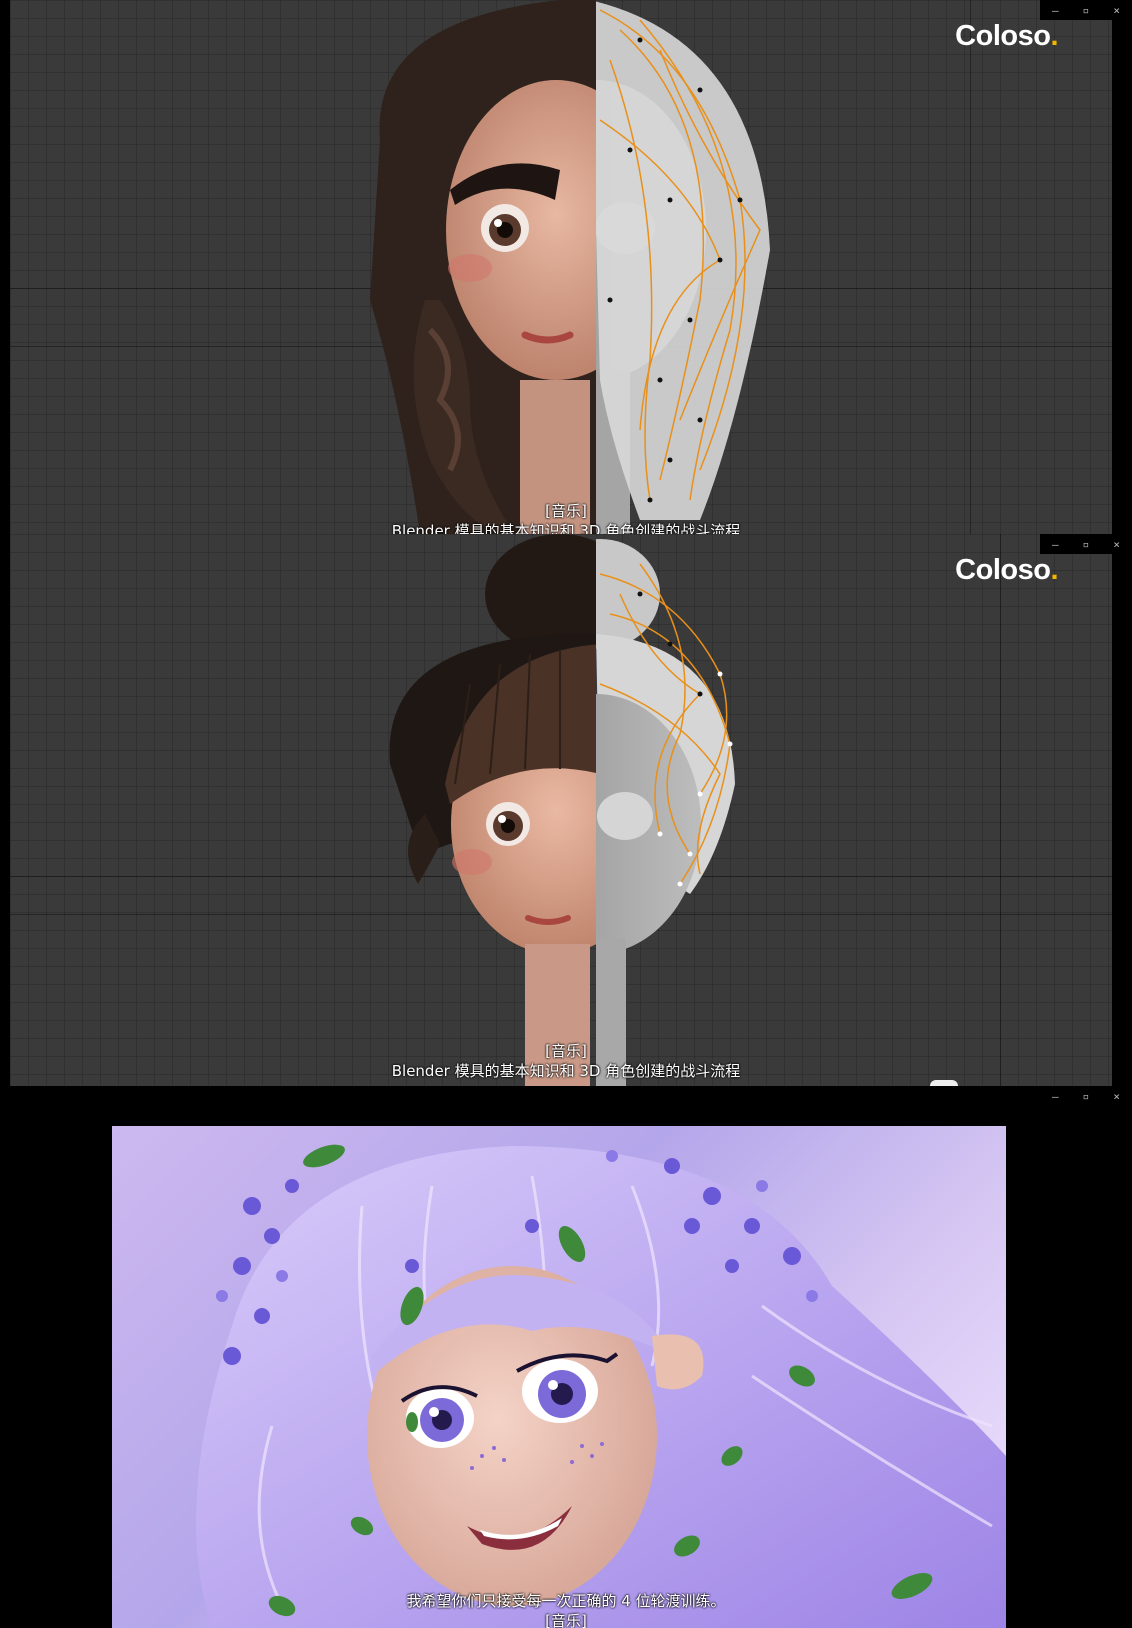 The width and height of the screenshot is (1132, 1628). I want to click on character-render-bun, so click(562, 810).